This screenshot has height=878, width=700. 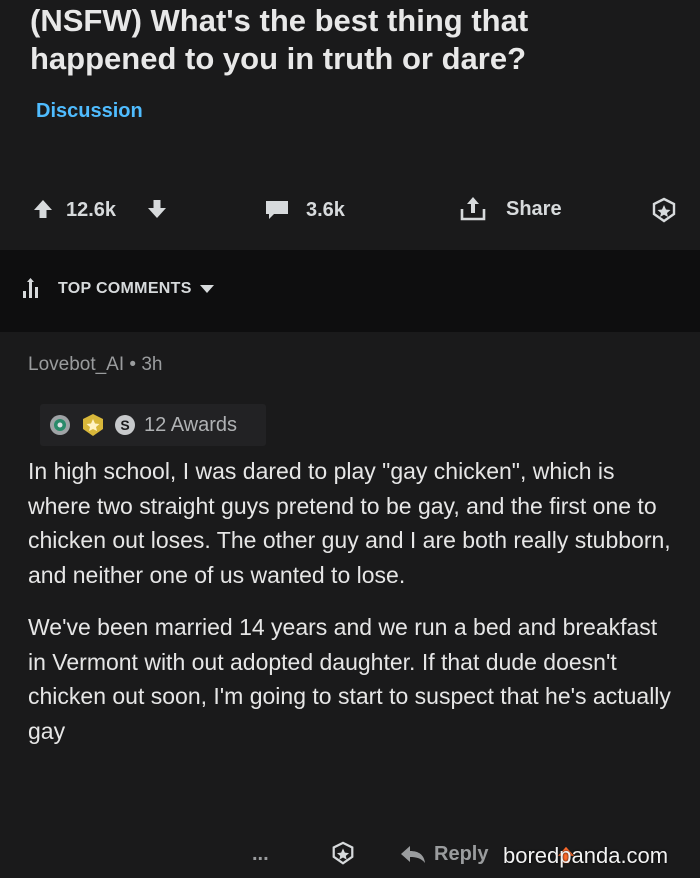 I want to click on comment-award-button, so click(x=343, y=854).